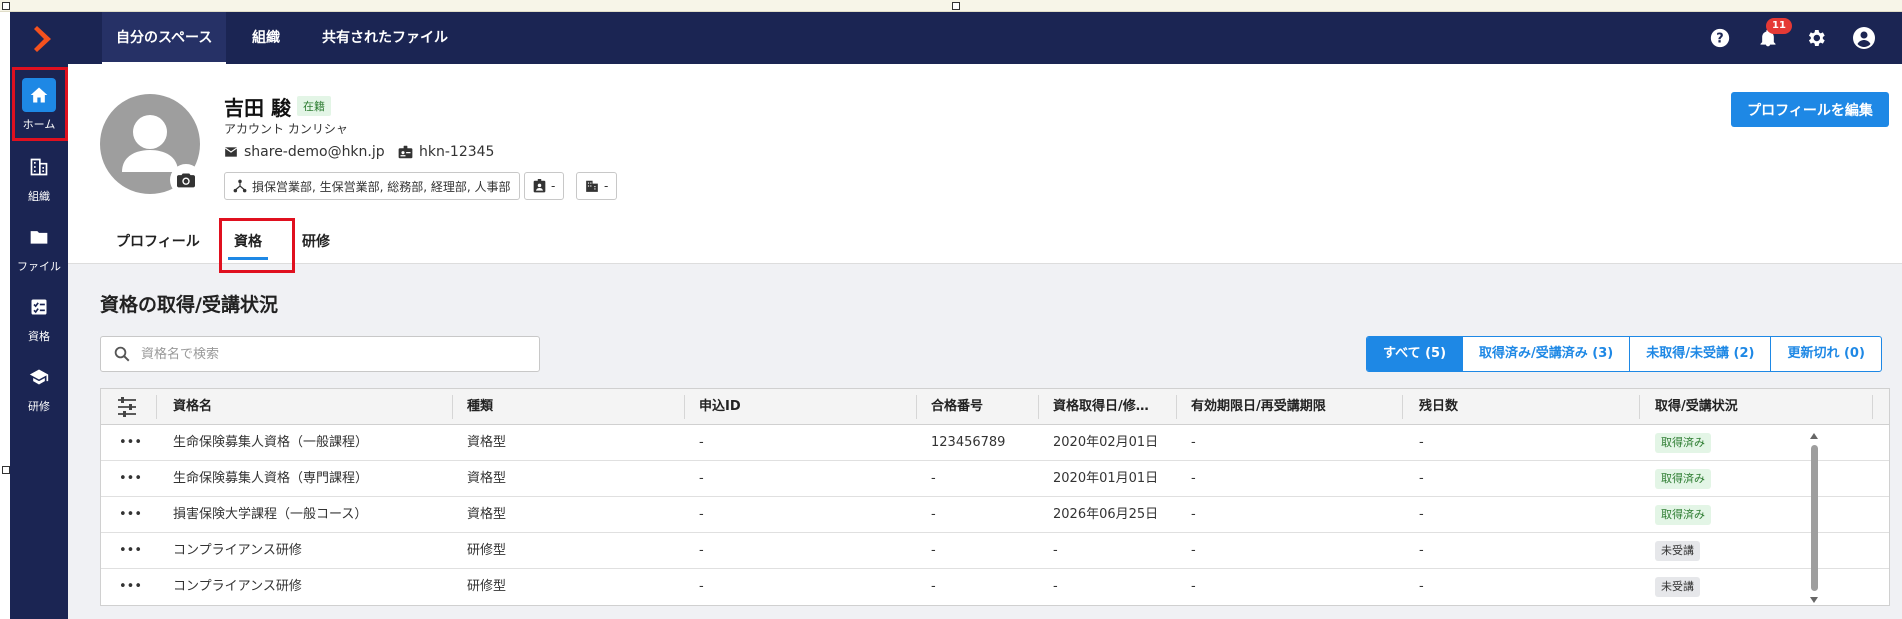 This screenshot has height=619, width=1902. I want to click on search-box, so click(320, 354).